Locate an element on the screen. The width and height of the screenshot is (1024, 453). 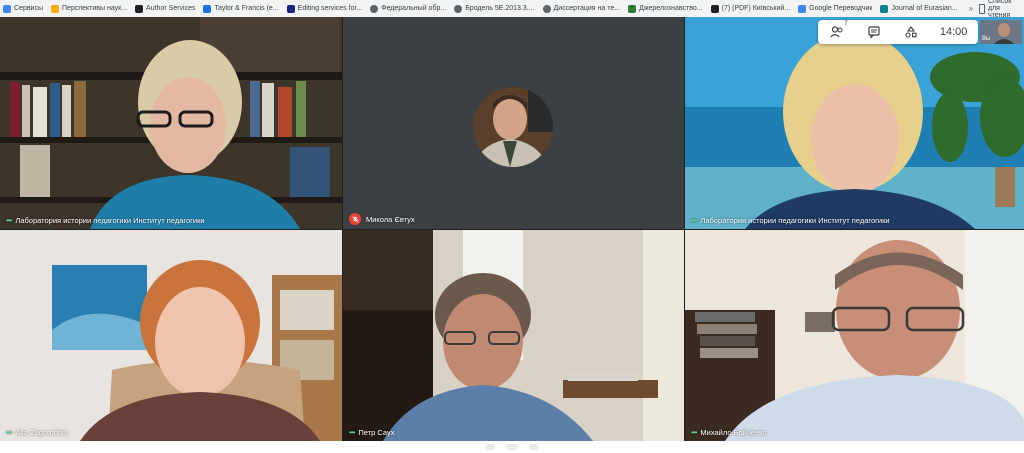
participant-name: ••• Михайло Бойченко is located at coordinates (729, 432).